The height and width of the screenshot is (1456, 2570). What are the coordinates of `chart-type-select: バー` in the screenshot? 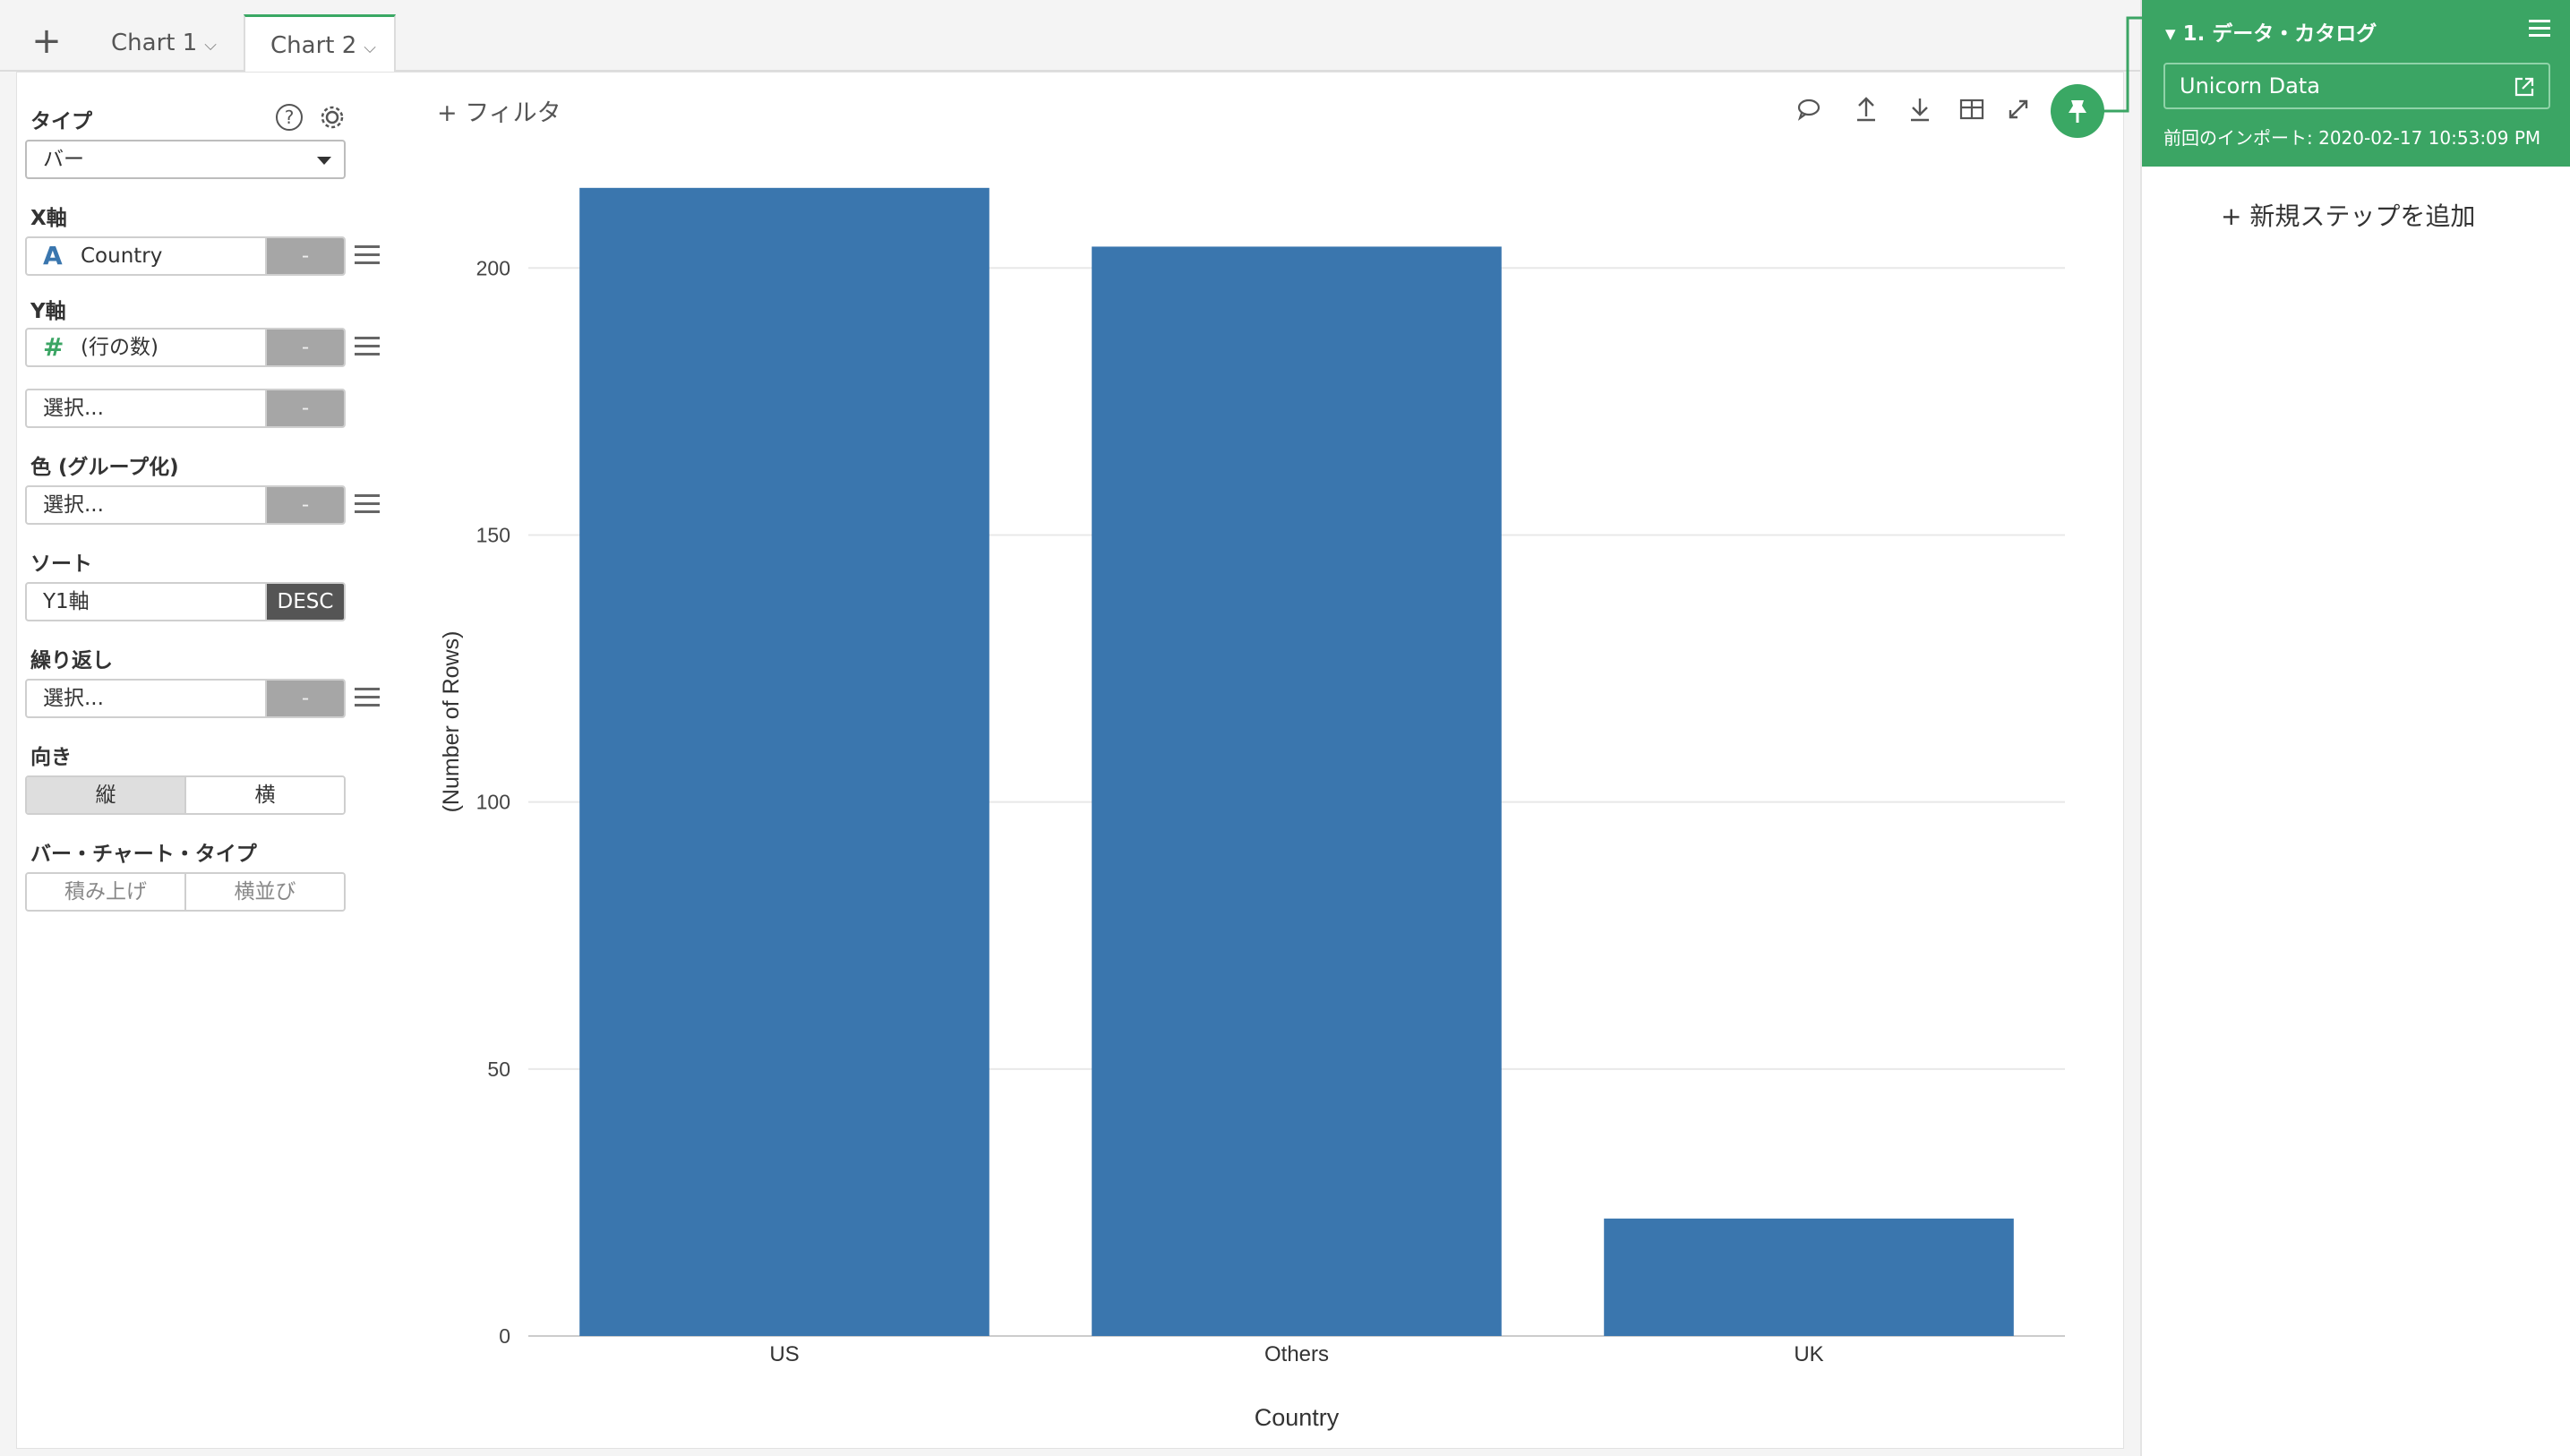 It's located at (185, 159).